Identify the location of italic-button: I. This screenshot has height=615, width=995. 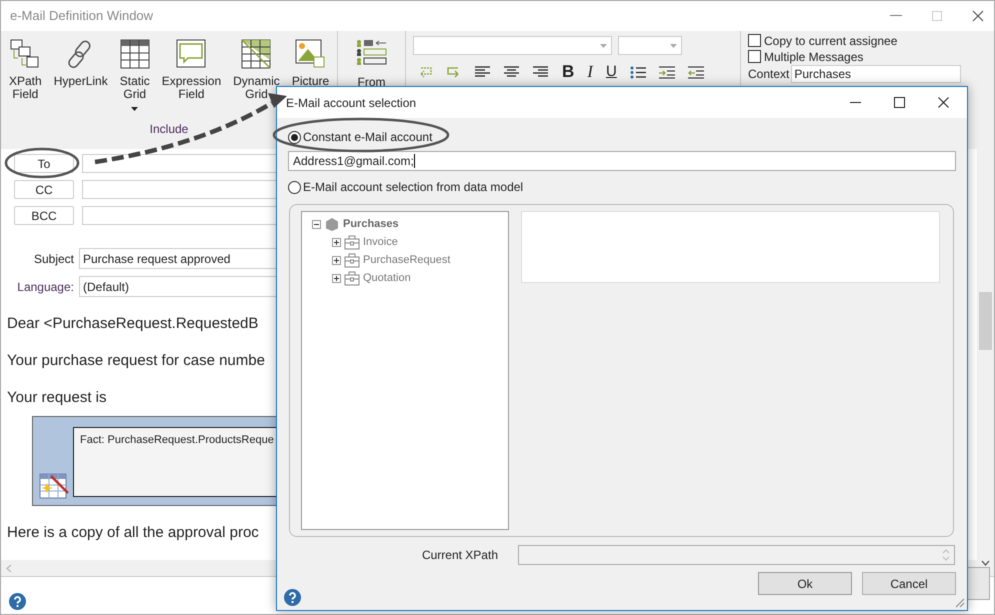
(590, 72).